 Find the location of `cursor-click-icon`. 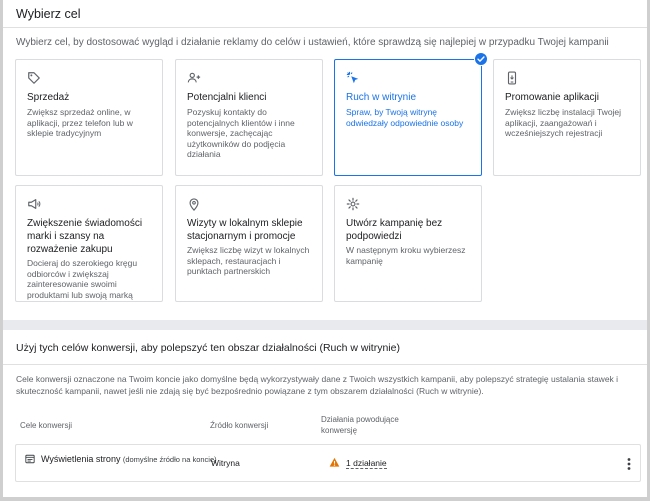

cursor-click-icon is located at coordinates (352, 77).